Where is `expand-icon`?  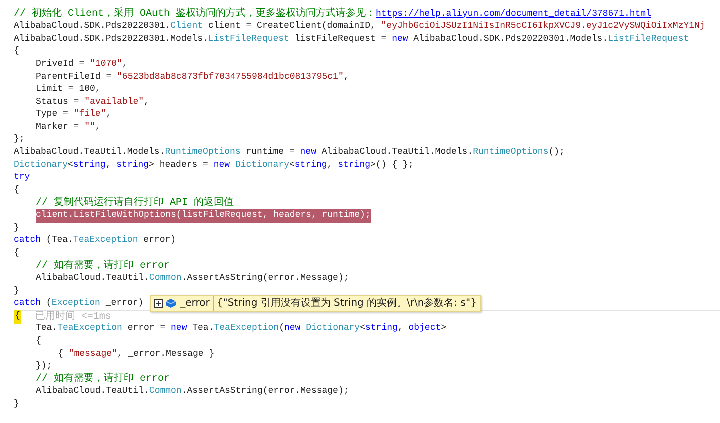
expand-icon is located at coordinates (158, 303).